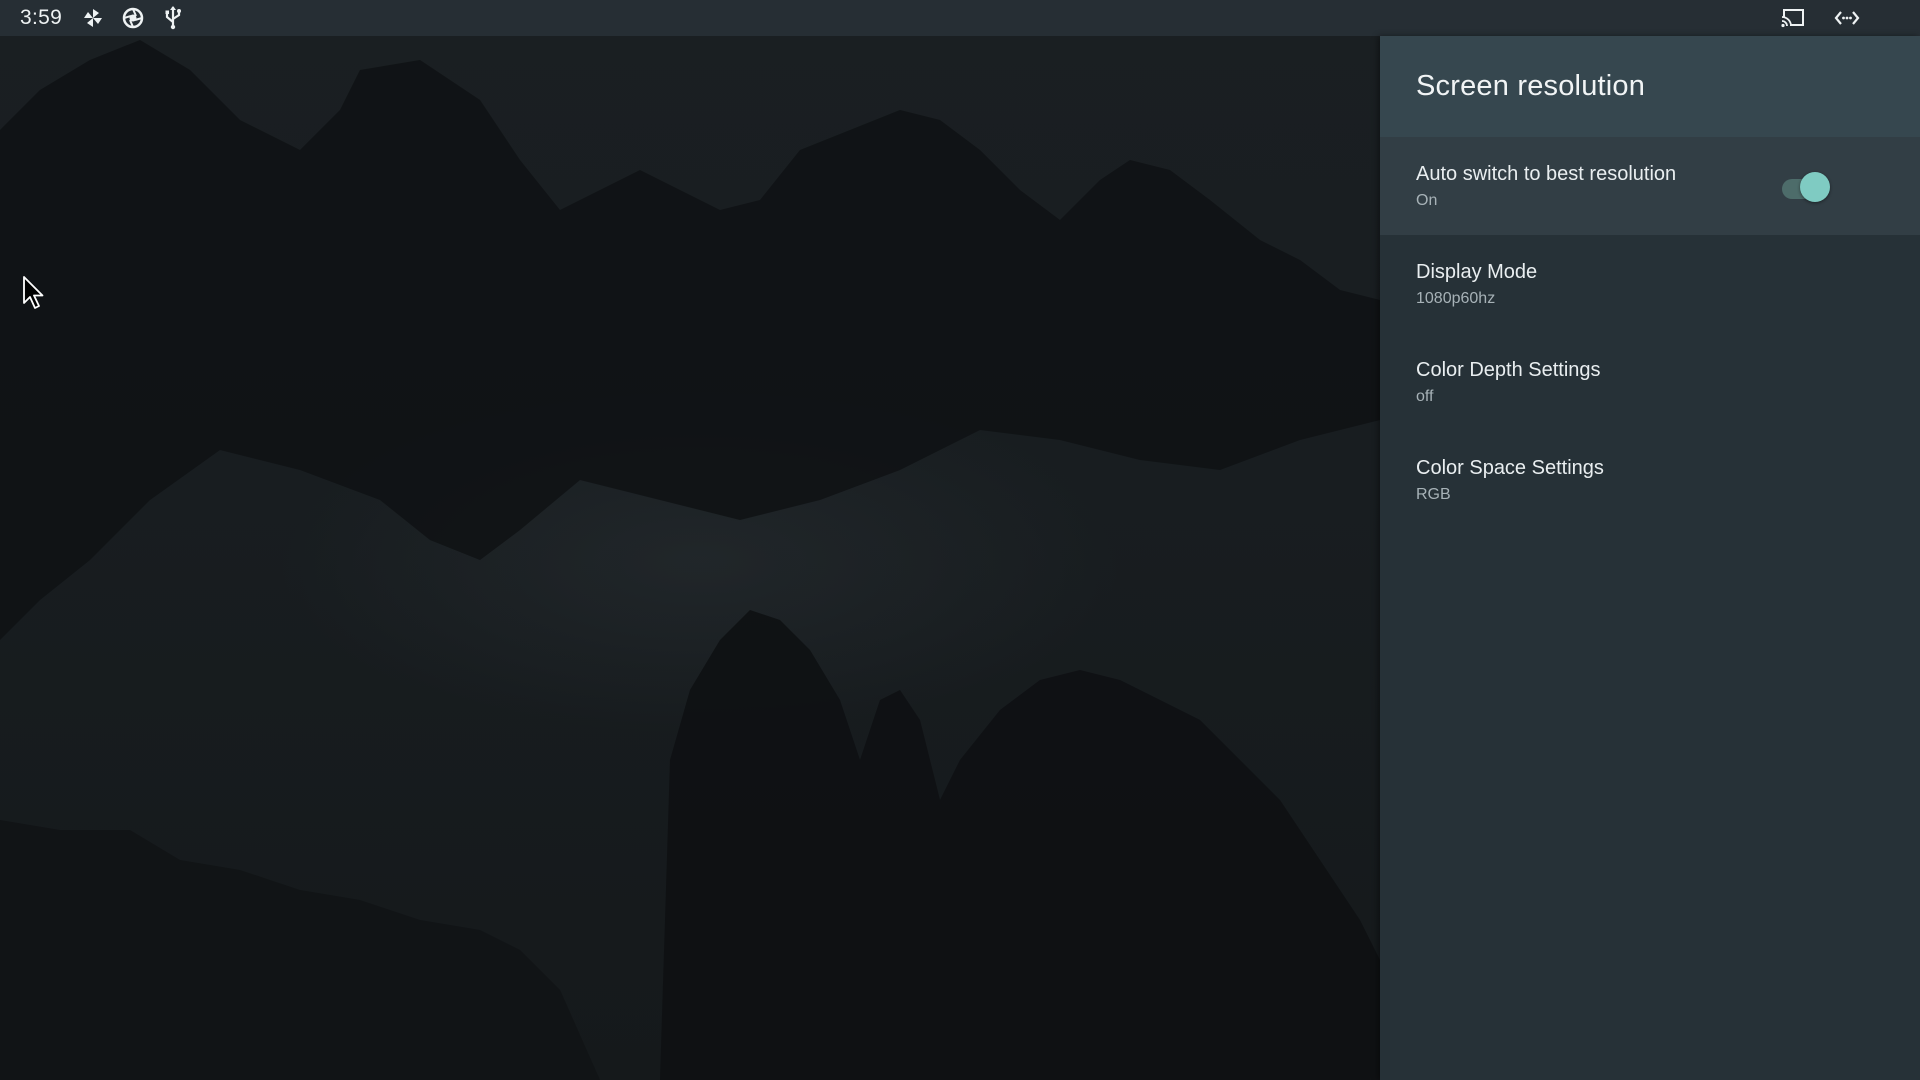 The width and height of the screenshot is (1920, 1080). Describe the element at coordinates (1650, 480) in the screenshot. I see `pref-color-space: Color Space Settings RGB` at that location.